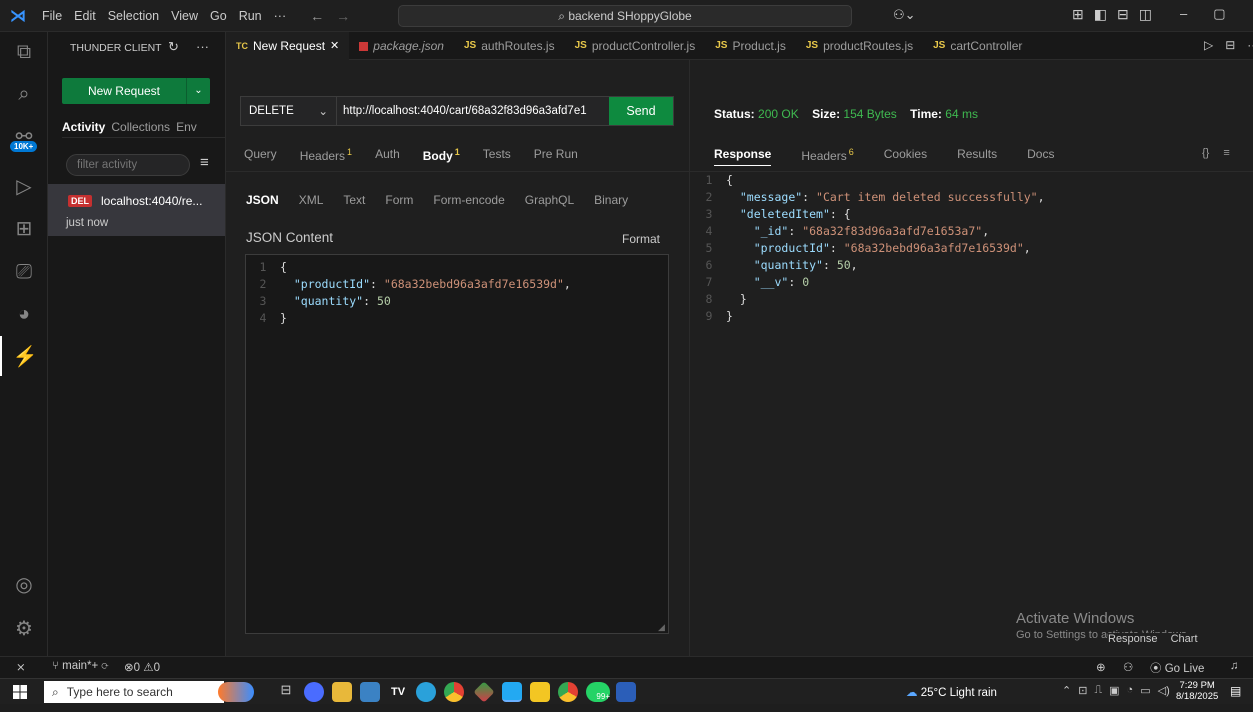 This screenshot has width=1253, height=712. Describe the element at coordinates (1219, 14) in the screenshot. I see `maximize-icon: ▢` at that location.